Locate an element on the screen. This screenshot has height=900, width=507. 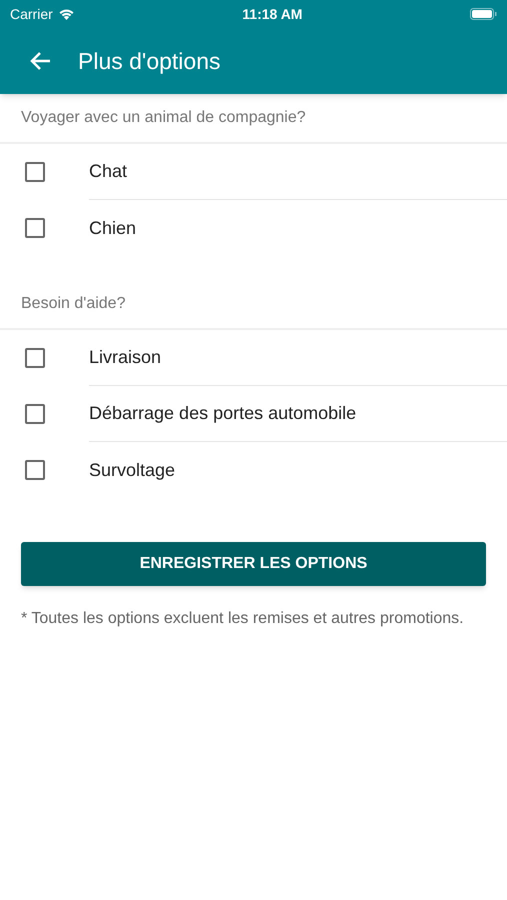
carrier-label: Carrier is located at coordinates (31, 14).